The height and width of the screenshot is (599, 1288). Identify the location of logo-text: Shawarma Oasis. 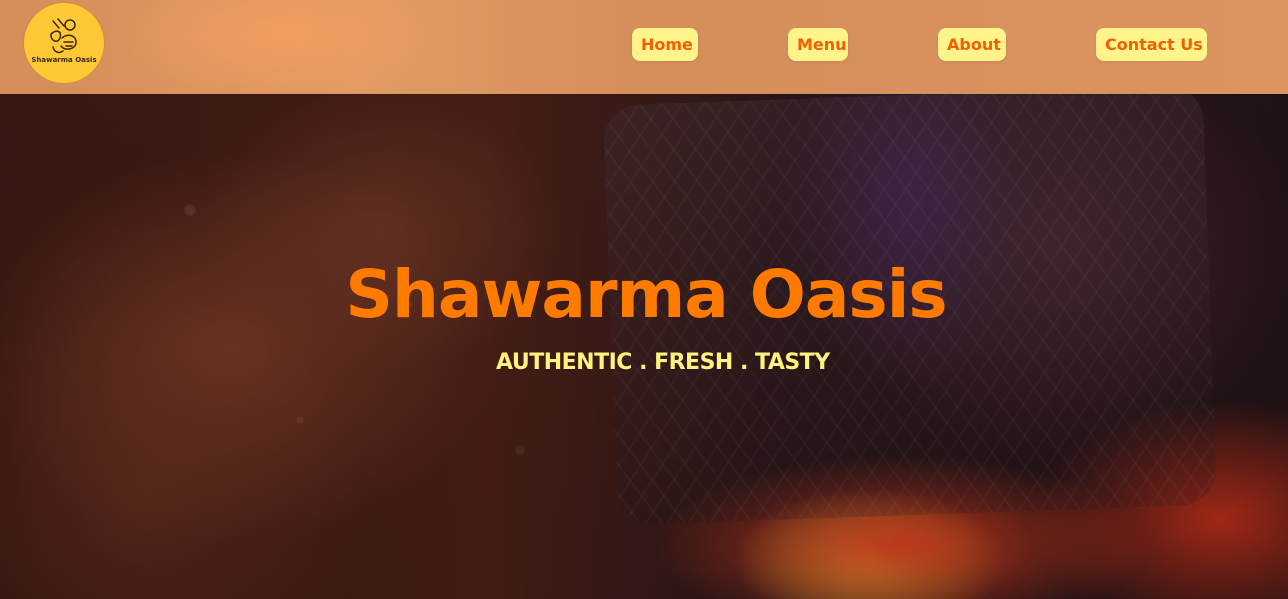
(64, 60).